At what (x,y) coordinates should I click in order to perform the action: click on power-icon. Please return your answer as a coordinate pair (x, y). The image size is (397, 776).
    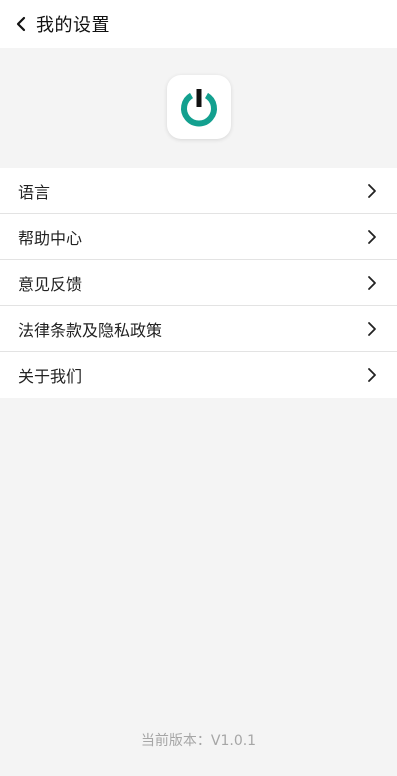
    Looking at the image, I should click on (198, 108).